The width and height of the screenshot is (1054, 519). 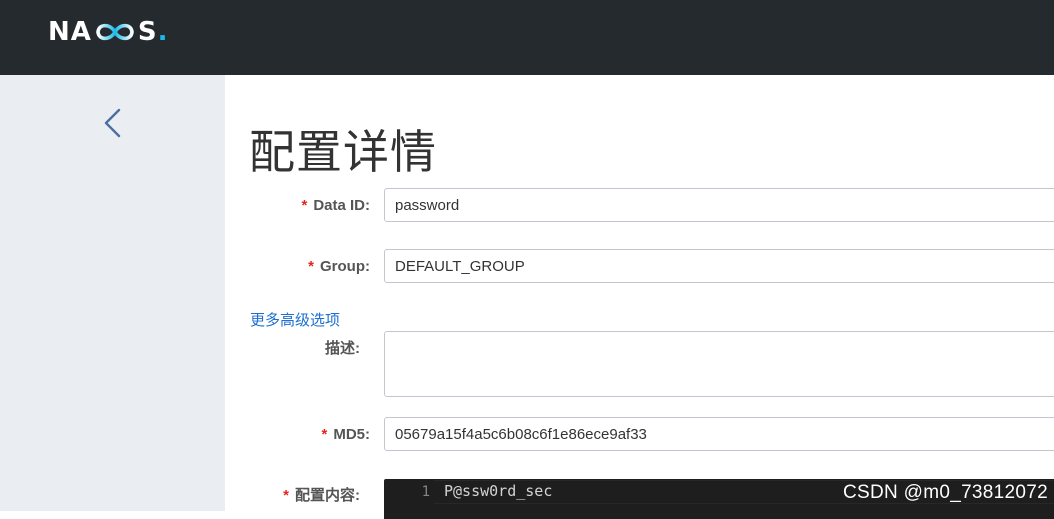 I want to click on logo-text-suffix: S, so click(x=147, y=32).